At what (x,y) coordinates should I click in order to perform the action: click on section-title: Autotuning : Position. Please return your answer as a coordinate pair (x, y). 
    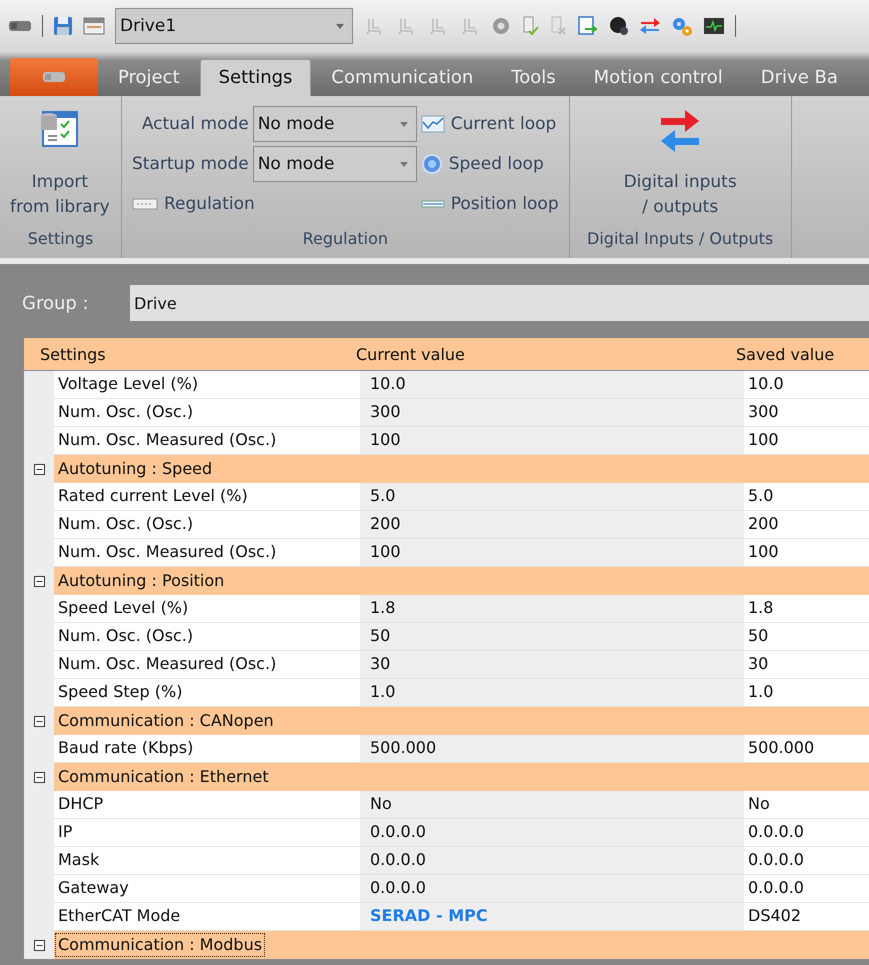
    Looking at the image, I should click on (141, 581).